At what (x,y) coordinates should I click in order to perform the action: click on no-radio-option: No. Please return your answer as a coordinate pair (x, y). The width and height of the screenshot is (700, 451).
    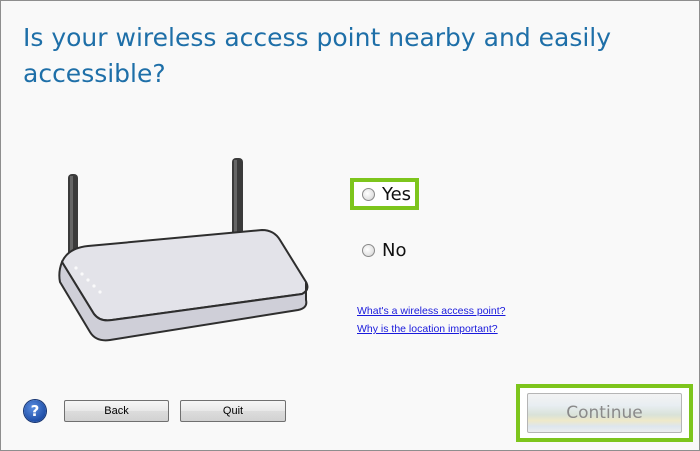
    Looking at the image, I should click on (384, 250).